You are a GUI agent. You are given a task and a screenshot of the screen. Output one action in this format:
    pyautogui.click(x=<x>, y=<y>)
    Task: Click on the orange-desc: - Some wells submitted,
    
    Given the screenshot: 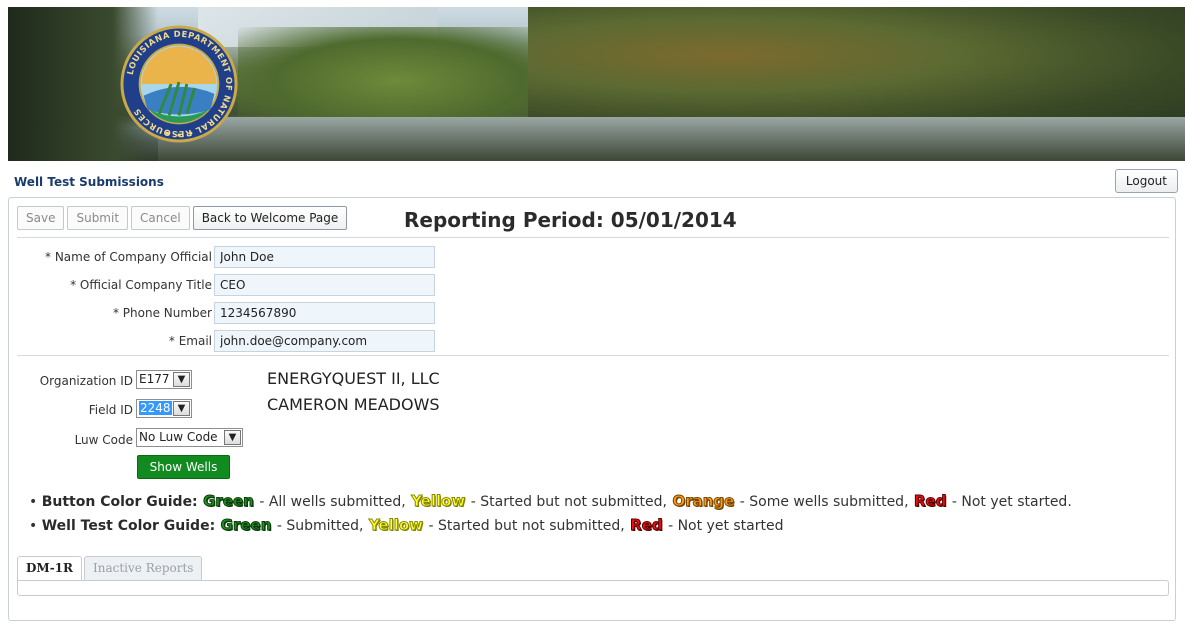 What is the action you would take?
    pyautogui.click(x=824, y=502)
    